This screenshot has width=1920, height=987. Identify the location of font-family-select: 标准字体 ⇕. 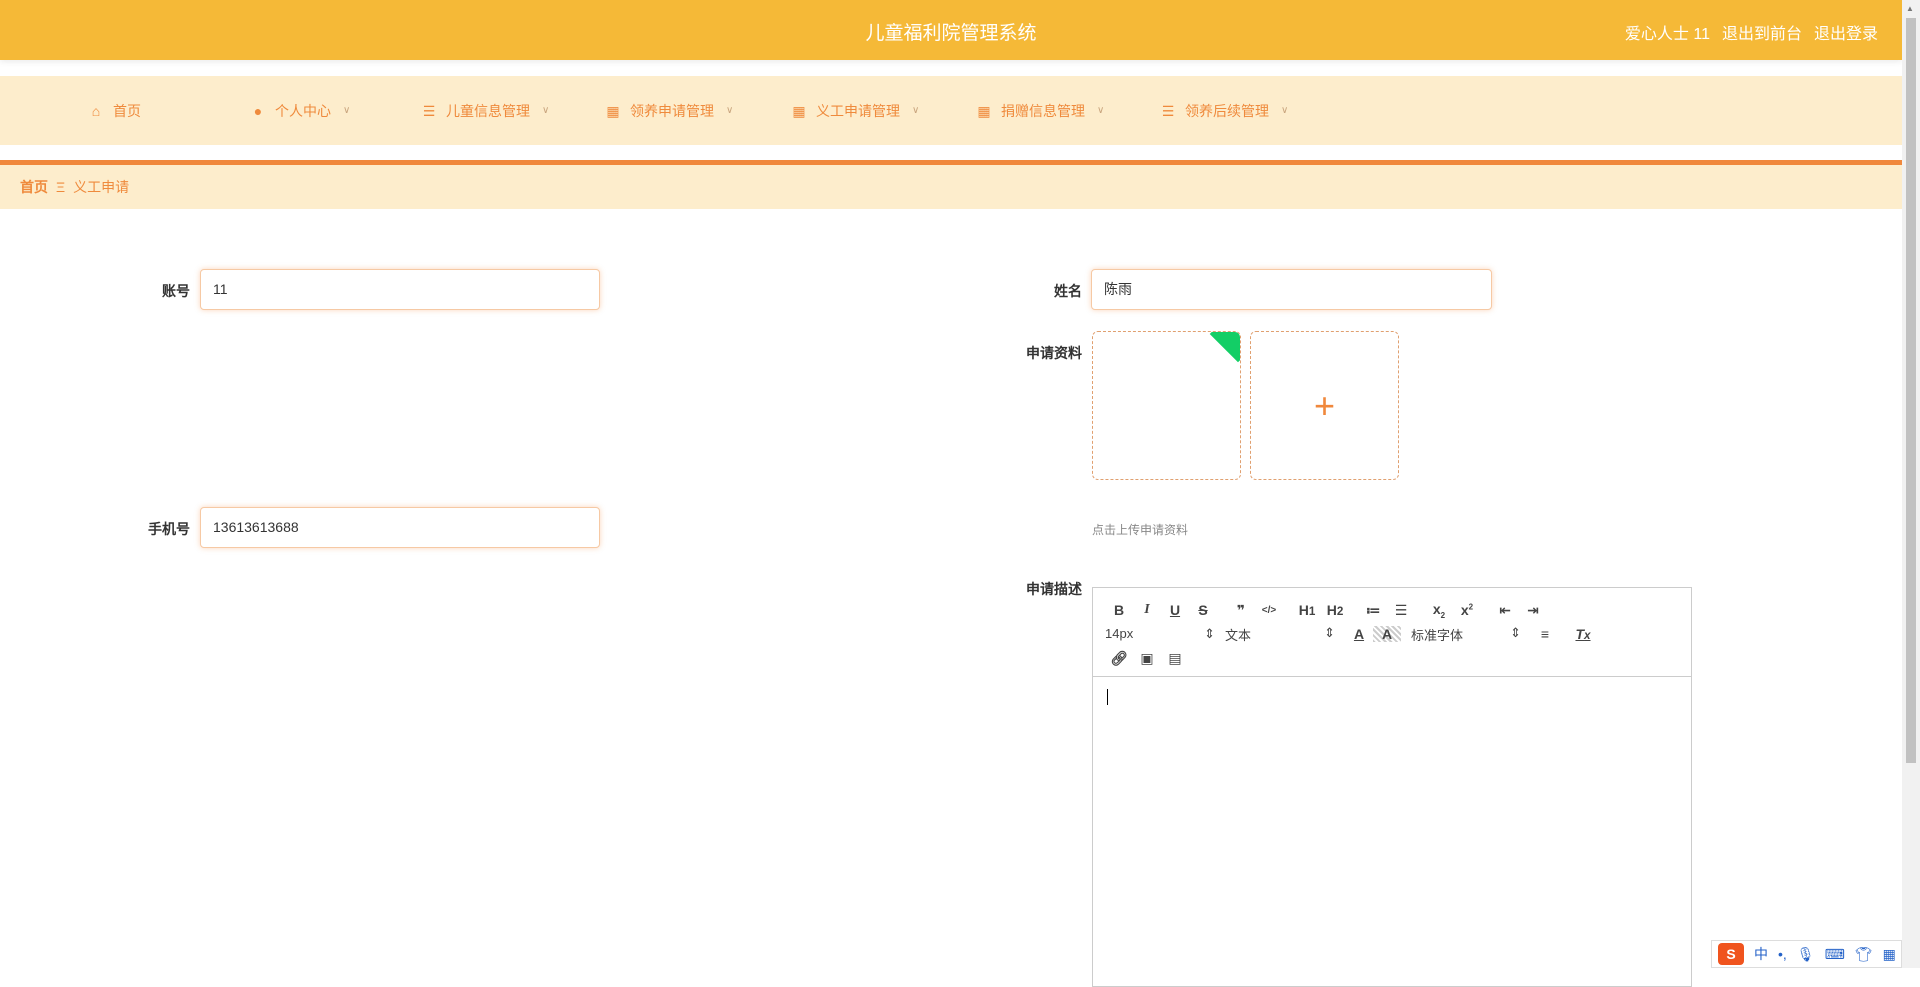
(1466, 634).